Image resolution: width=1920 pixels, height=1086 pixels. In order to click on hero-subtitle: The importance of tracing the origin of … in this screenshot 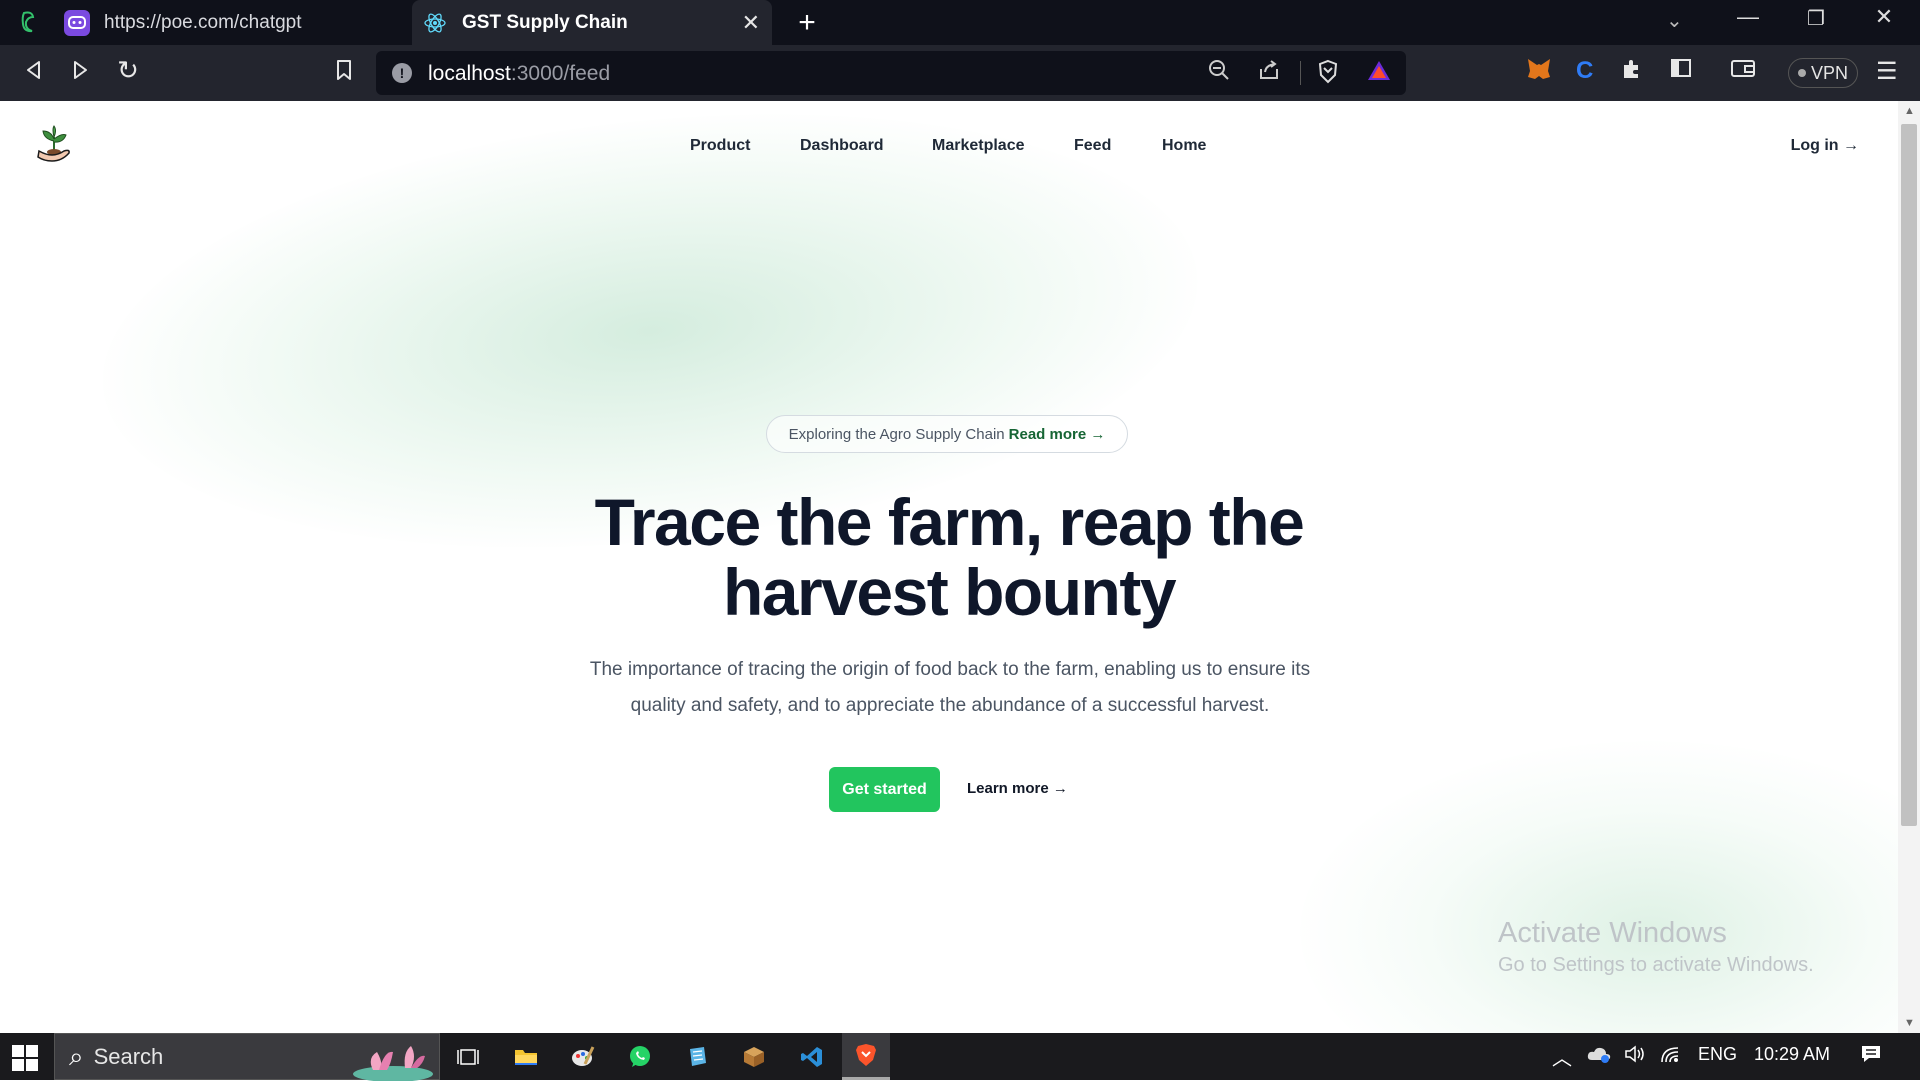, I will do `click(950, 687)`.